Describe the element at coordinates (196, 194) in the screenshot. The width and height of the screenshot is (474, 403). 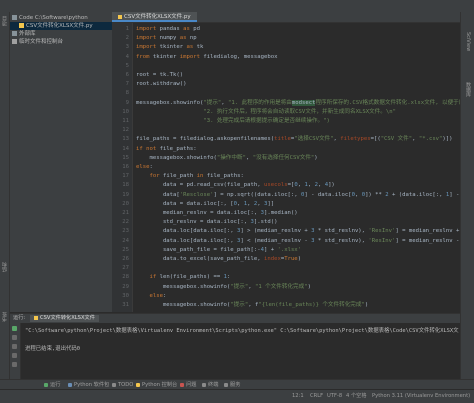
I see `code-token: 'Resclose'` at that location.